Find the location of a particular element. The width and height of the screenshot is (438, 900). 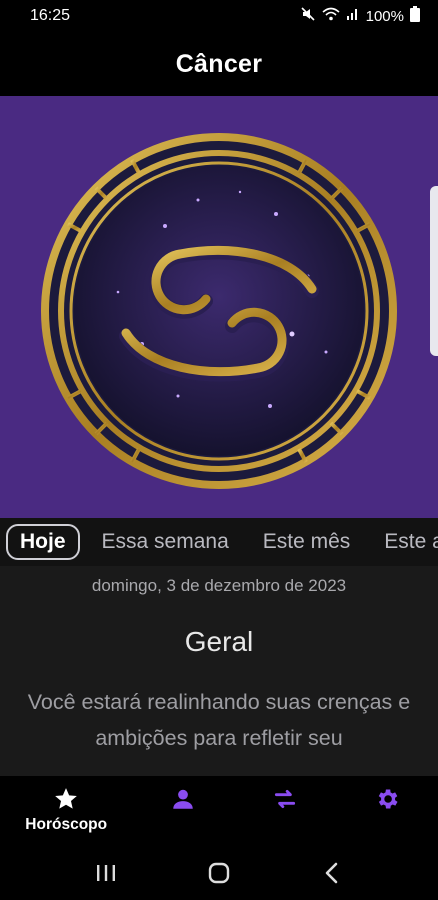

nav-compatibility is located at coordinates (285, 794).